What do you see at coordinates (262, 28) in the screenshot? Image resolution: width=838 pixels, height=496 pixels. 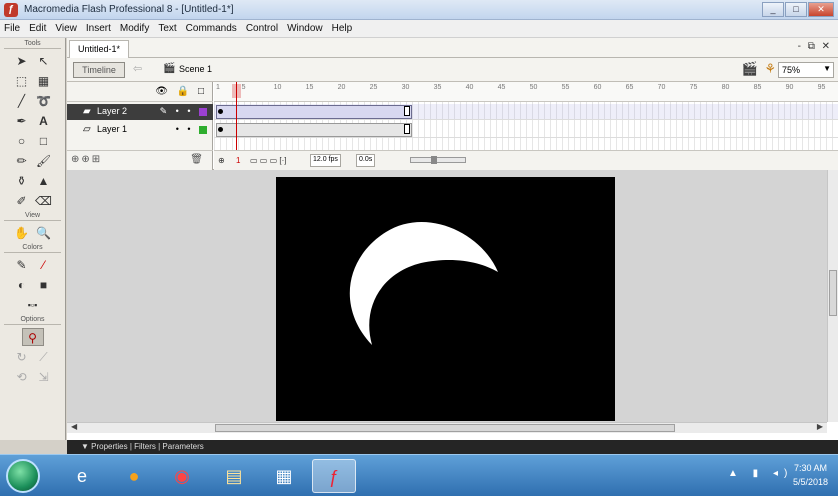 I see `menu-control: Control` at bounding box center [262, 28].